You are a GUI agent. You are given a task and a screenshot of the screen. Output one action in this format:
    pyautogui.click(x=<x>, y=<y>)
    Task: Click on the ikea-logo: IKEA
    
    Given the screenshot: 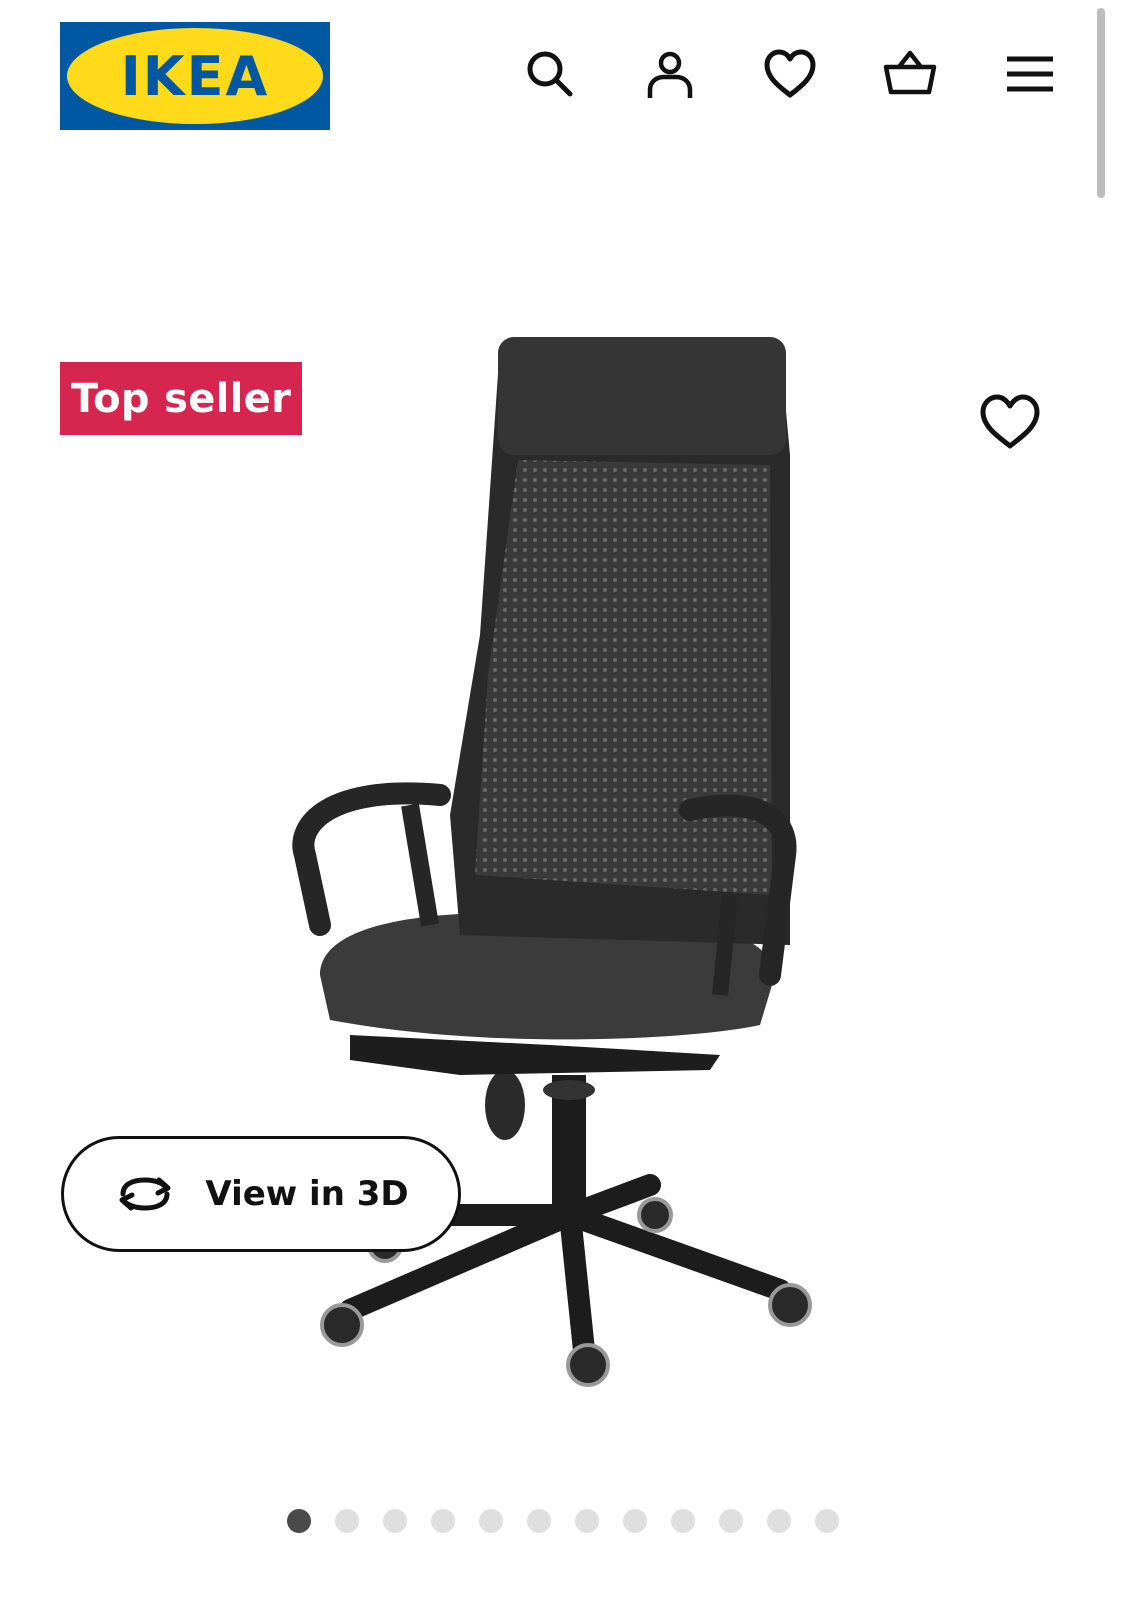 What is the action you would take?
    pyautogui.click(x=195, y=76)
    